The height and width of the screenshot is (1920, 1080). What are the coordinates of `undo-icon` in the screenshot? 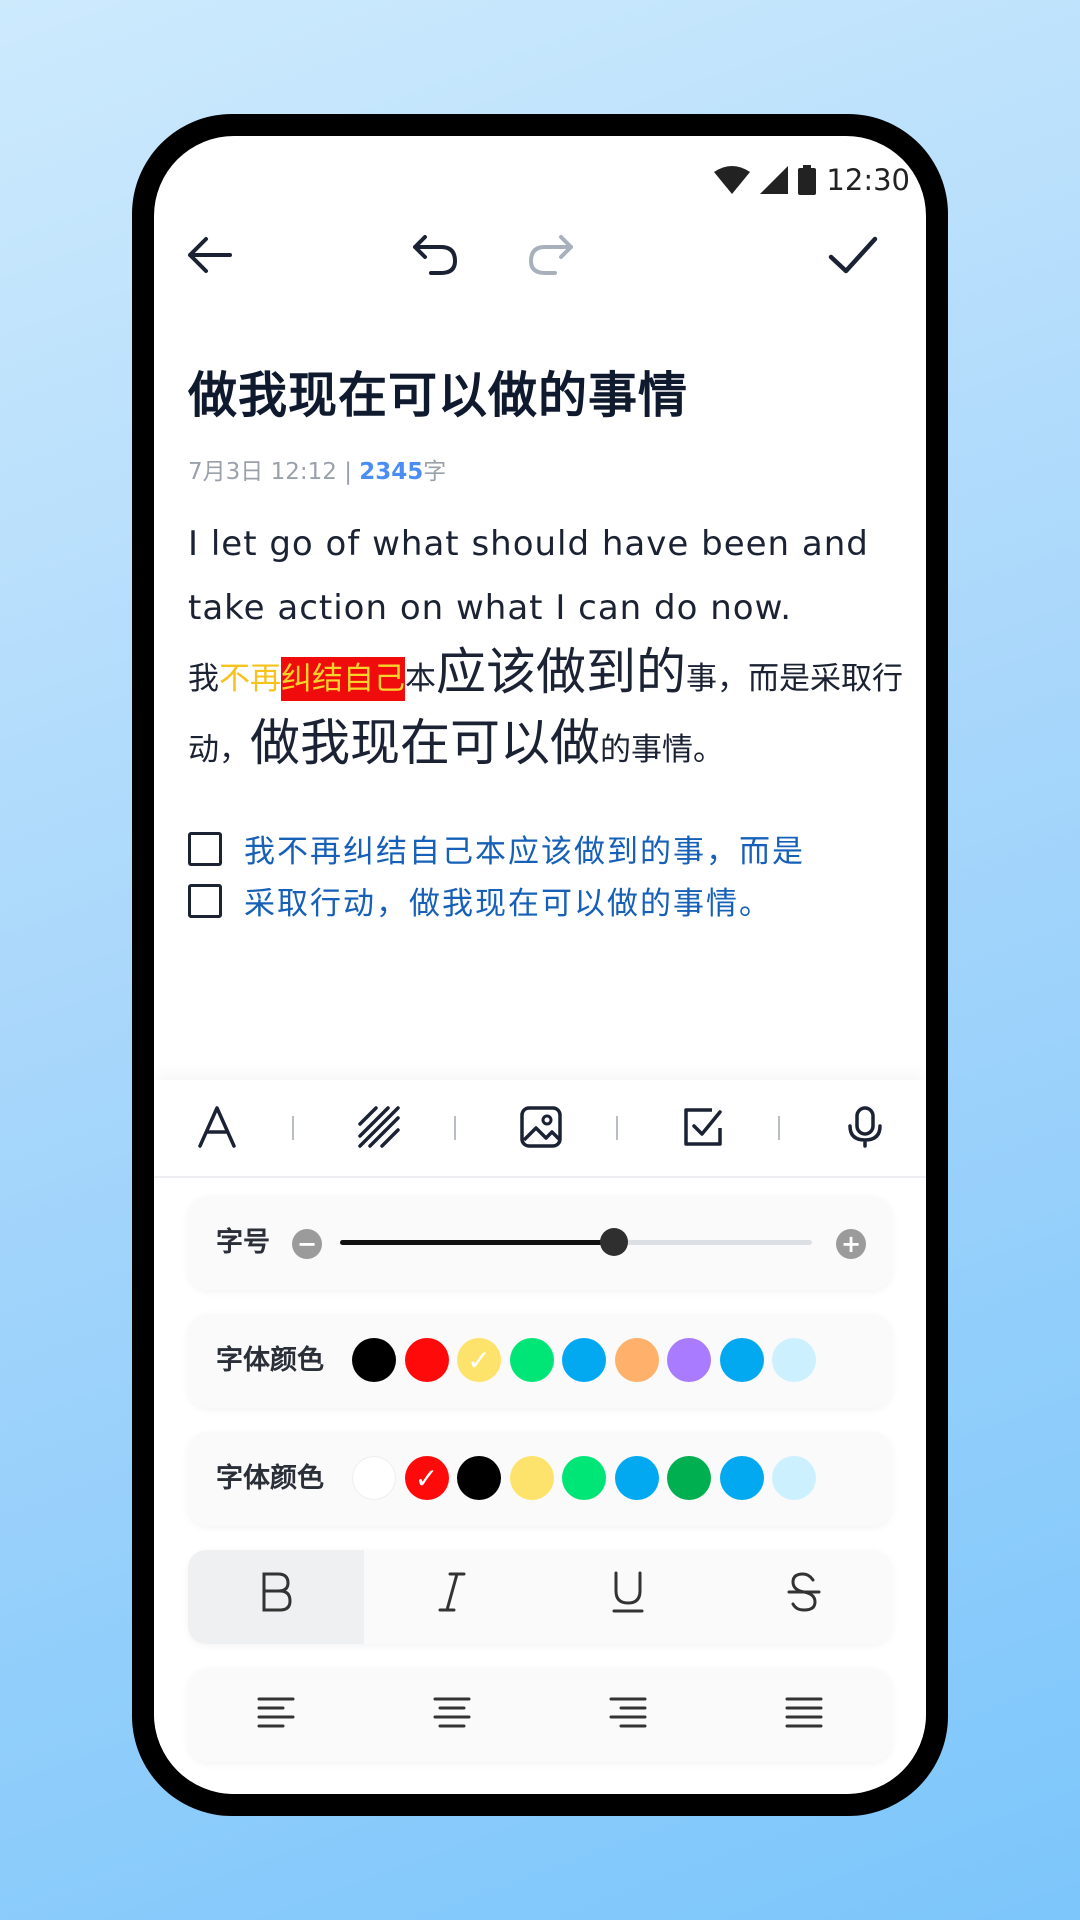 It's located at (435, 257).